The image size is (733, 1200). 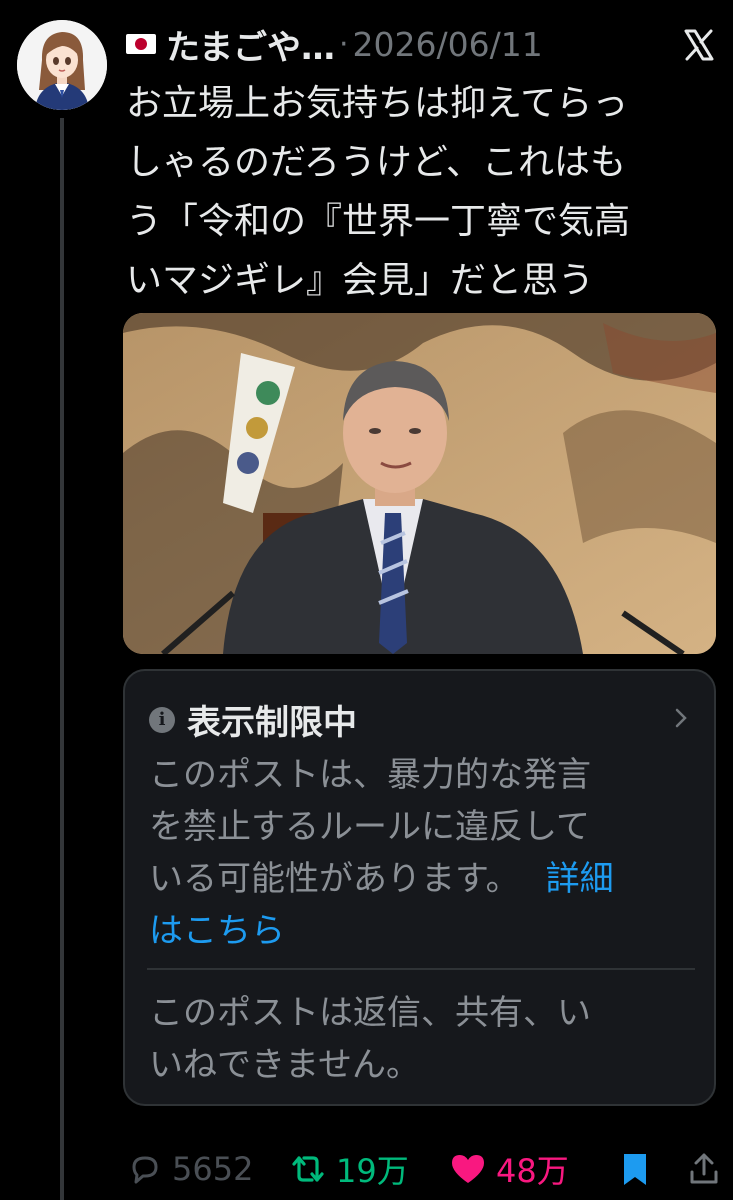 I want to click on heart-icon, so click(x=468, y=1169).